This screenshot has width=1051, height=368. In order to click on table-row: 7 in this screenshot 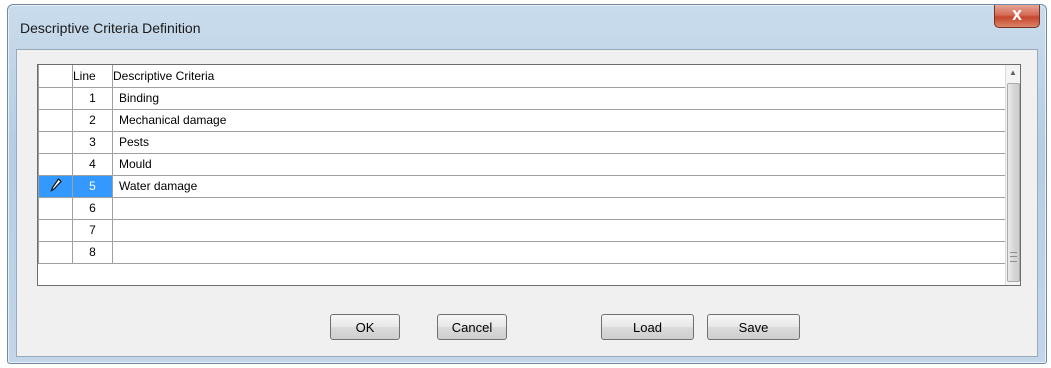, I will do `click(522, 230)`.